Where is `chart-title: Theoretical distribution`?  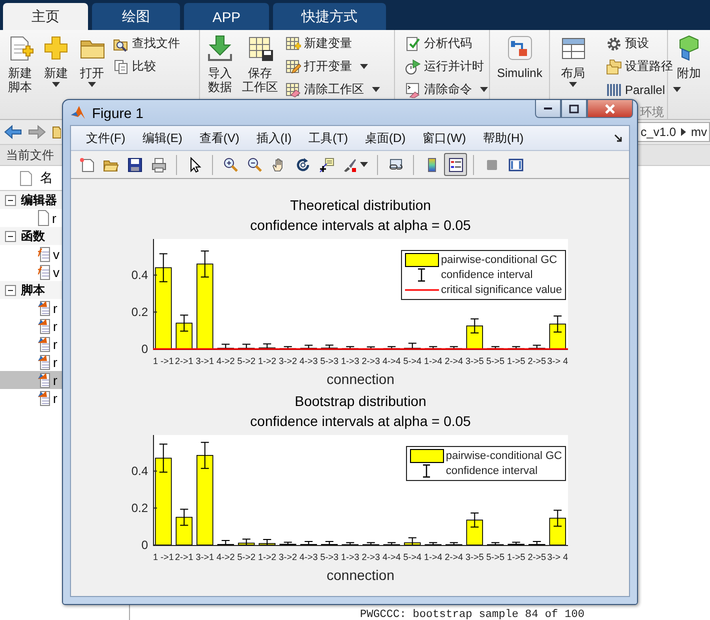
chart-title: Theoretical distribution is located at coordinates (360, 205).